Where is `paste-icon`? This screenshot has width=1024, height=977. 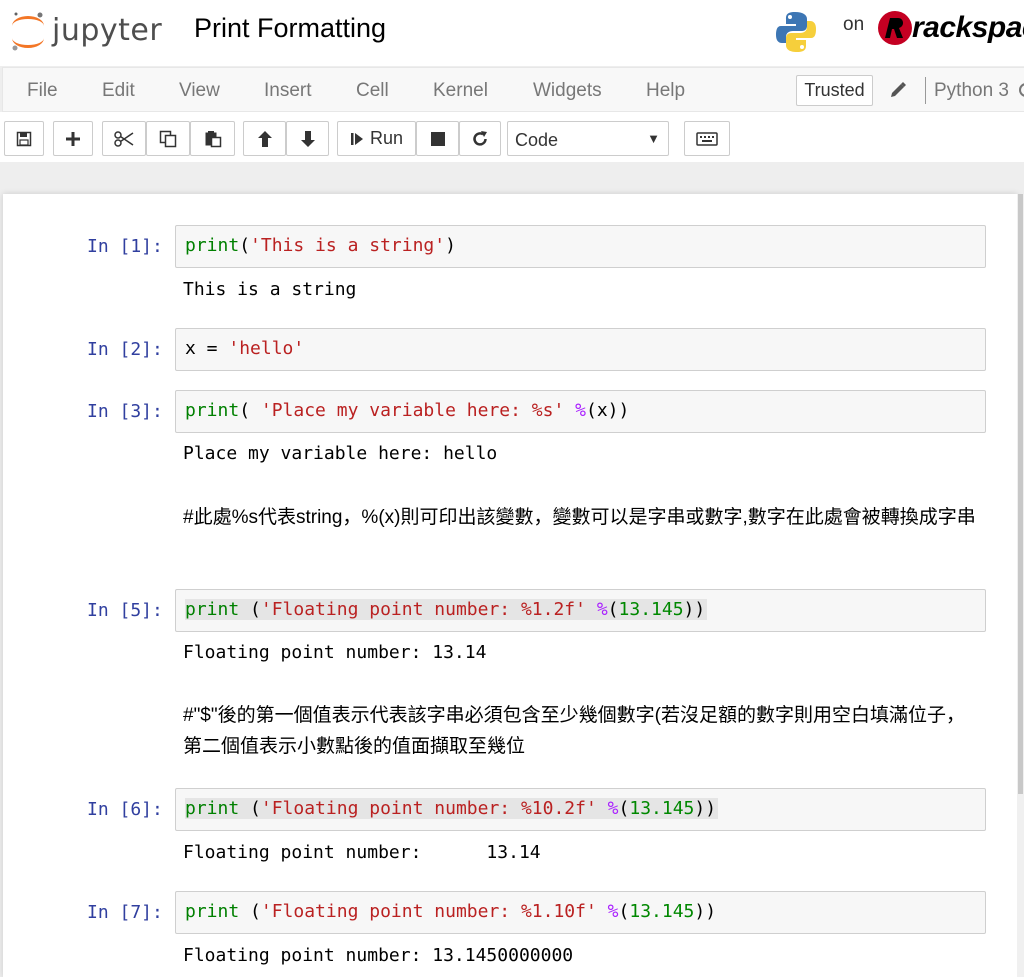 paste-icon is located at coordinates (213, 138).